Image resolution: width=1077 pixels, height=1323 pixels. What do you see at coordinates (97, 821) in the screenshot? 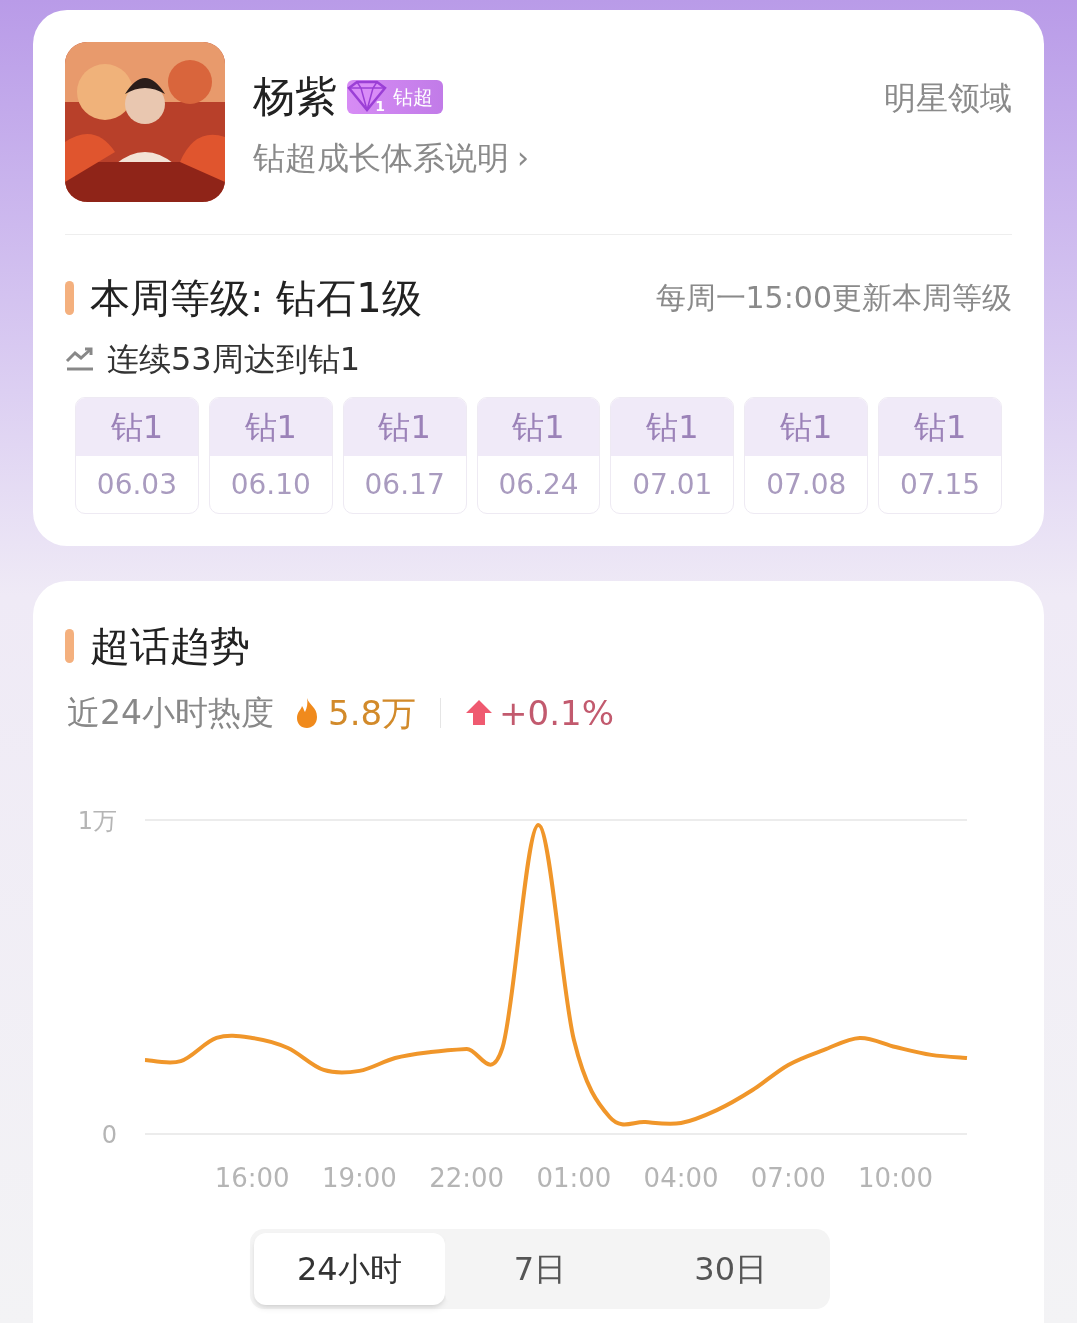
I see `y-tick-label: 1万` at bounding box center [97, 821].